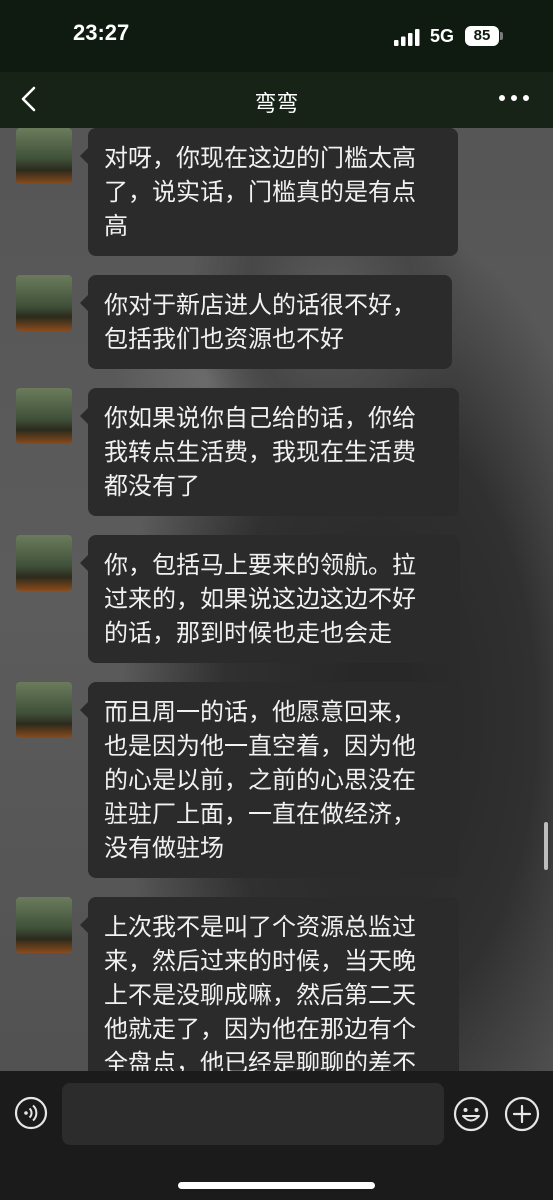  I want to click on message-line: 上不是没聊成嘛，然后第二天, so click(260, 995).